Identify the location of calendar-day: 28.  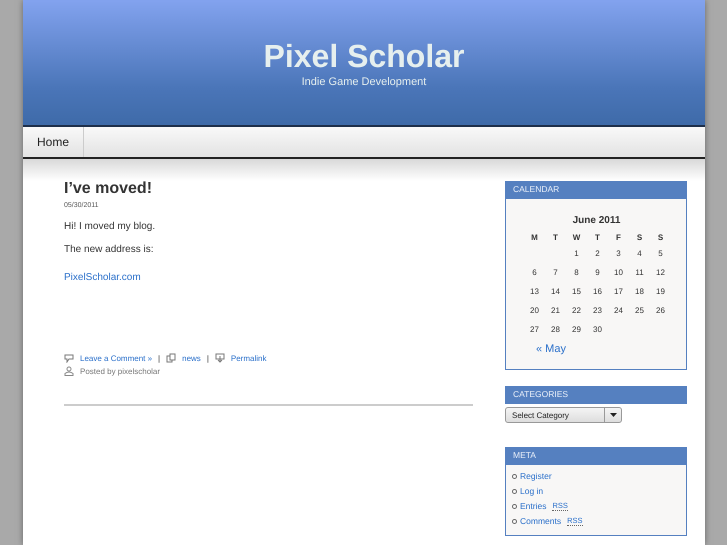
(555, 329).